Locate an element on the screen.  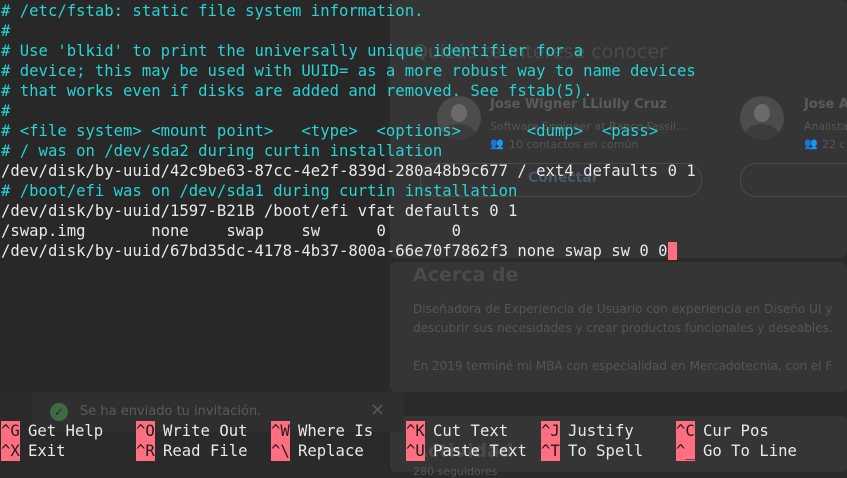
shortcut-key: ^K is located at coordinates (415, 431).